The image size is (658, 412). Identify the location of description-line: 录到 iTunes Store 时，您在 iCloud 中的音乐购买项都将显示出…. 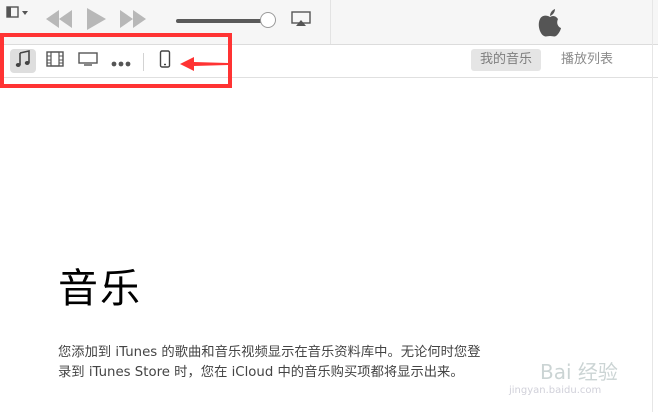
(261, 372).